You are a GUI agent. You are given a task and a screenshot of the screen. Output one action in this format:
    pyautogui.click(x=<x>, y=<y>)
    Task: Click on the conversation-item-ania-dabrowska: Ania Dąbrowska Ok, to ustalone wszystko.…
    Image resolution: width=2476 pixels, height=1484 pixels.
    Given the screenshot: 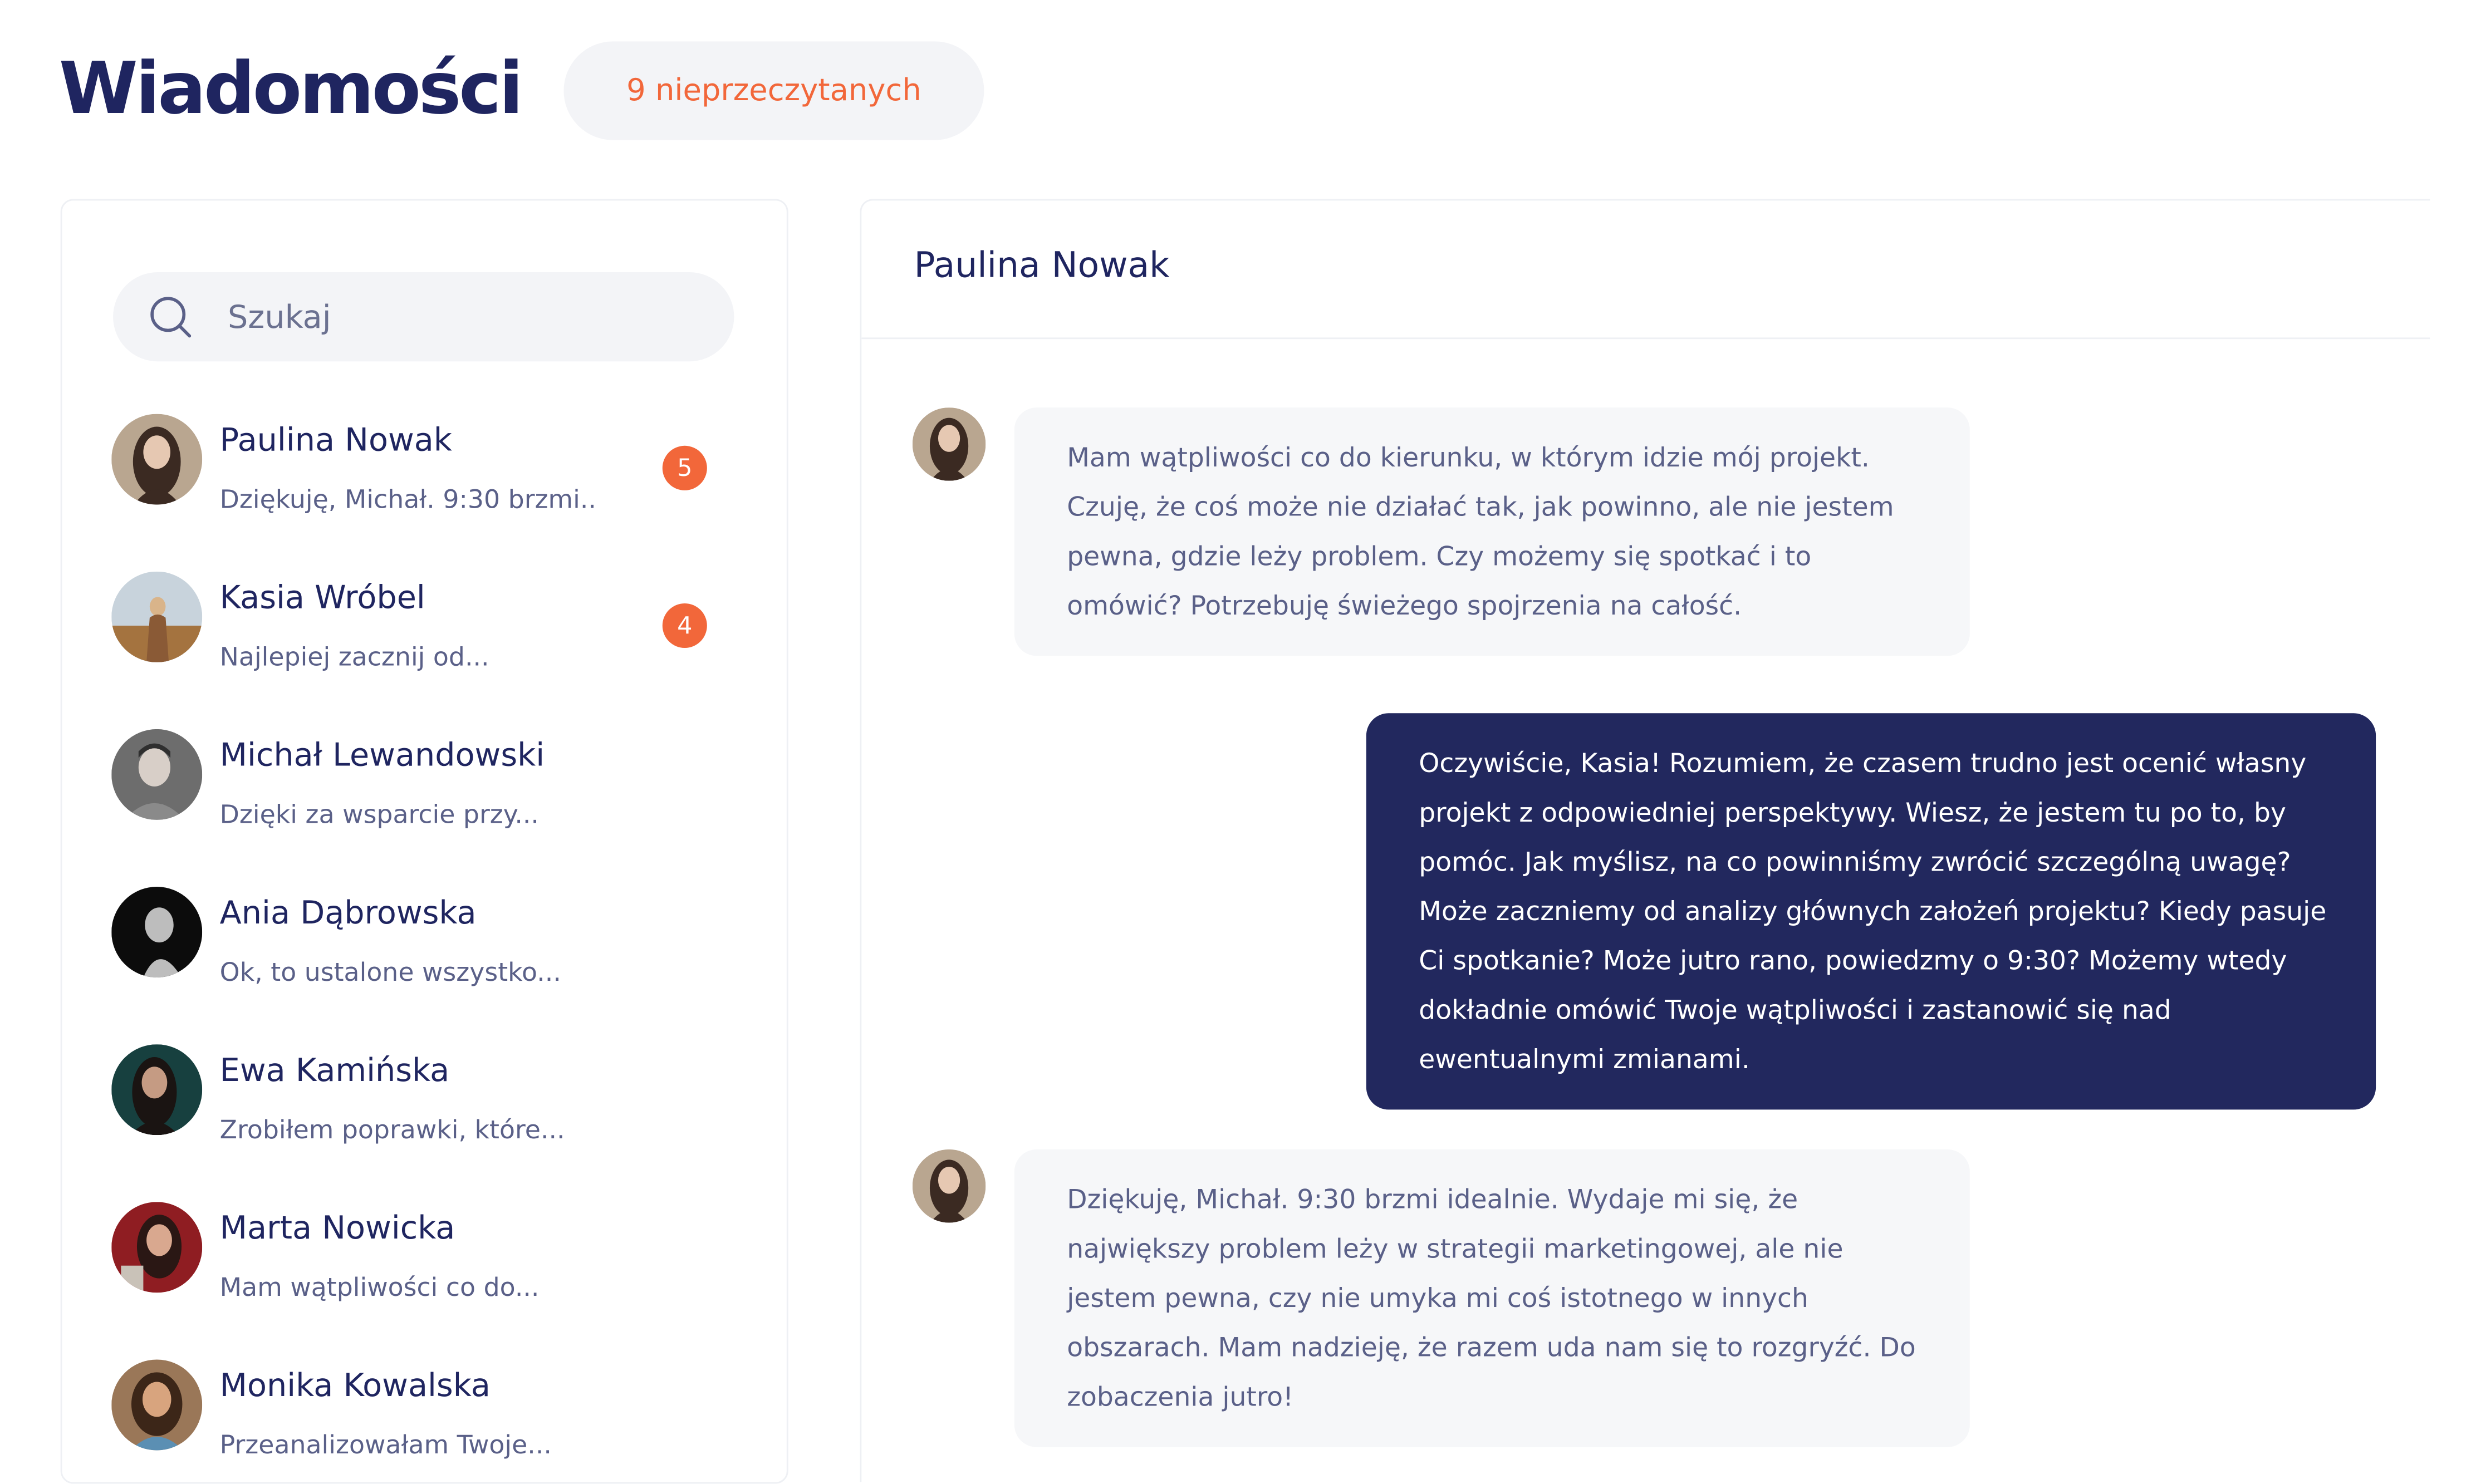 What is the action you would take?
    pyautogui.click(x=429, y=944)
    